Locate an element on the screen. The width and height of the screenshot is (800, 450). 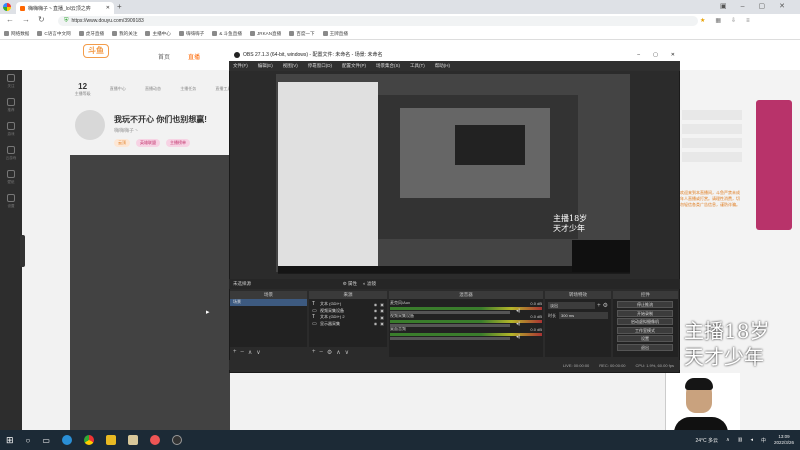
stat-item: 主播任务 is located at coordinates (188, 89).